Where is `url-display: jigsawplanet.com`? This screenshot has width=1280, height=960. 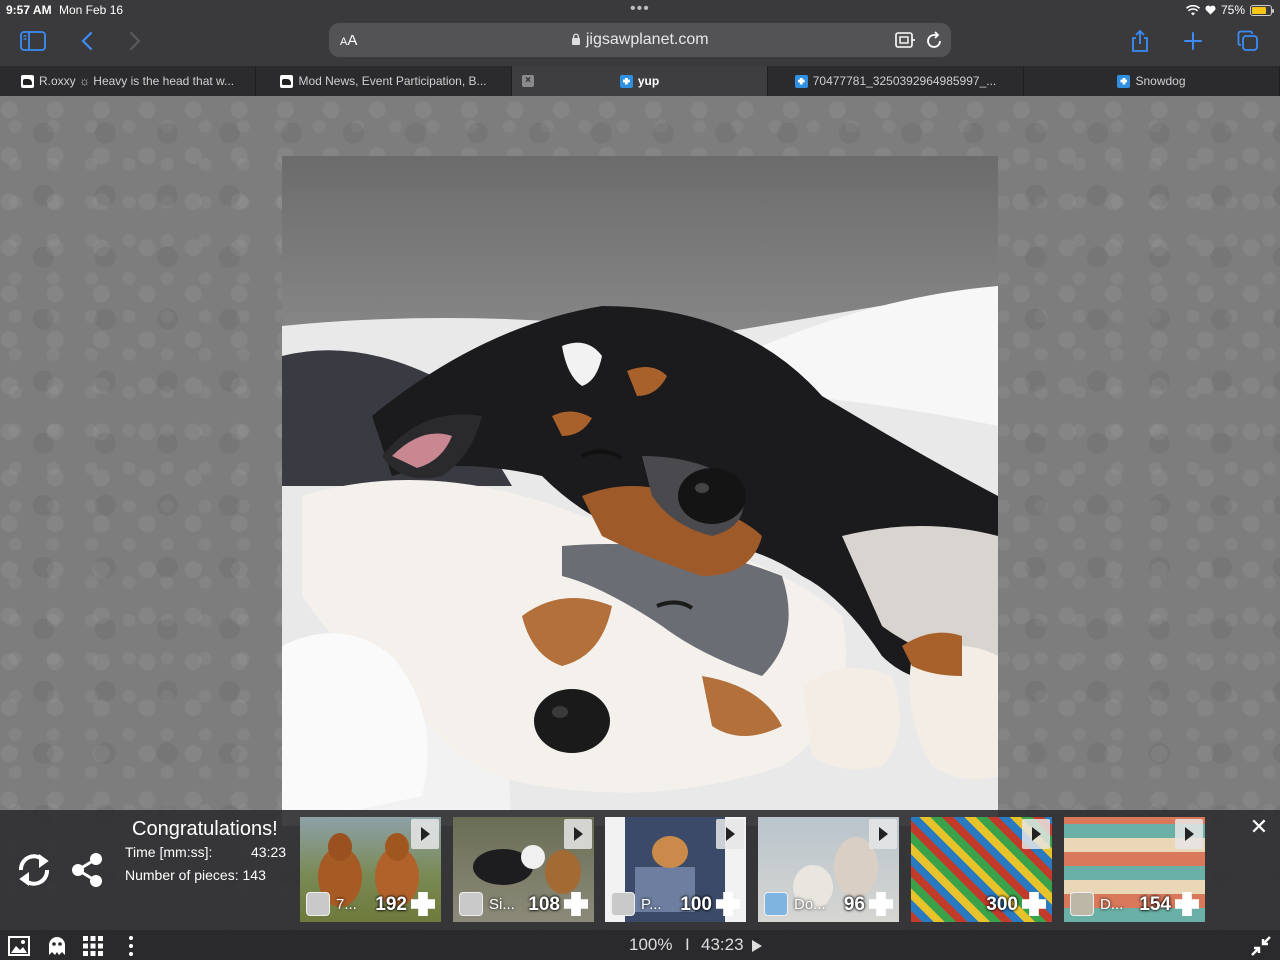 url-display: jigsawplanet.com is located at coordinates (640, 40).